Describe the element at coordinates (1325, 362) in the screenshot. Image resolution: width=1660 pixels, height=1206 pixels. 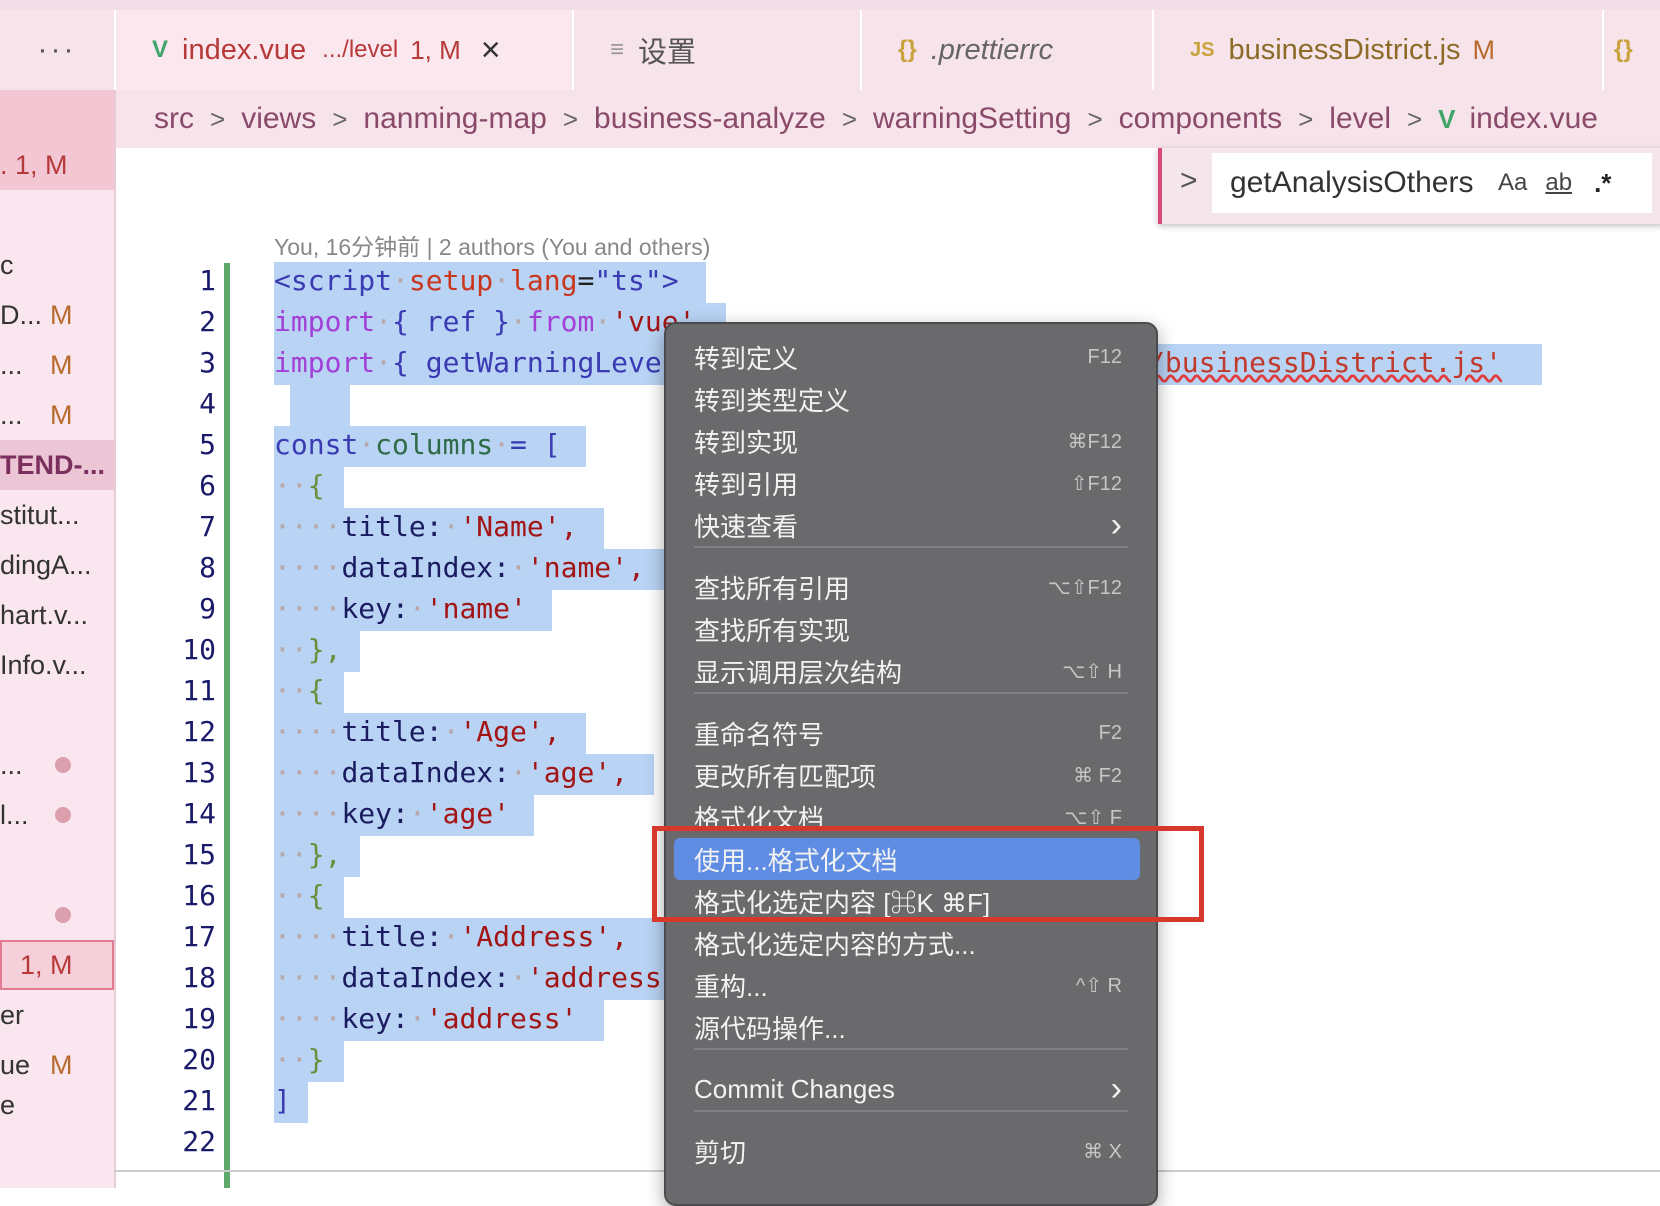
I see `code-line-3-tail: /businessDistrict.js'` at that location.